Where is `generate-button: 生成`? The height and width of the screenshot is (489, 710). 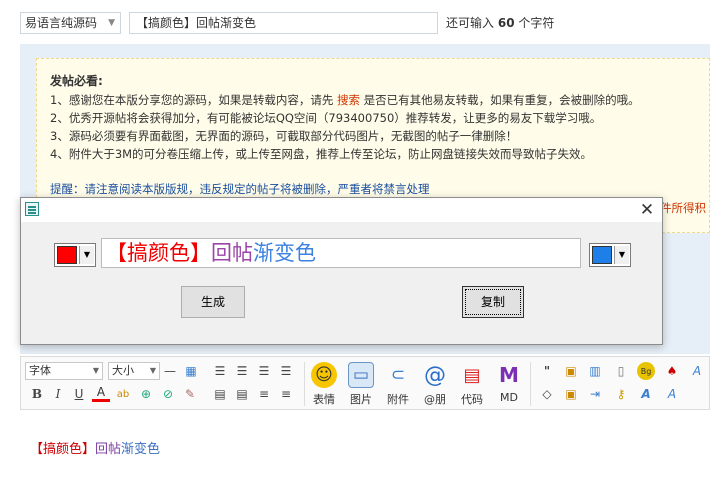 generate-button: 生成 is located at coordinates (213, 302).